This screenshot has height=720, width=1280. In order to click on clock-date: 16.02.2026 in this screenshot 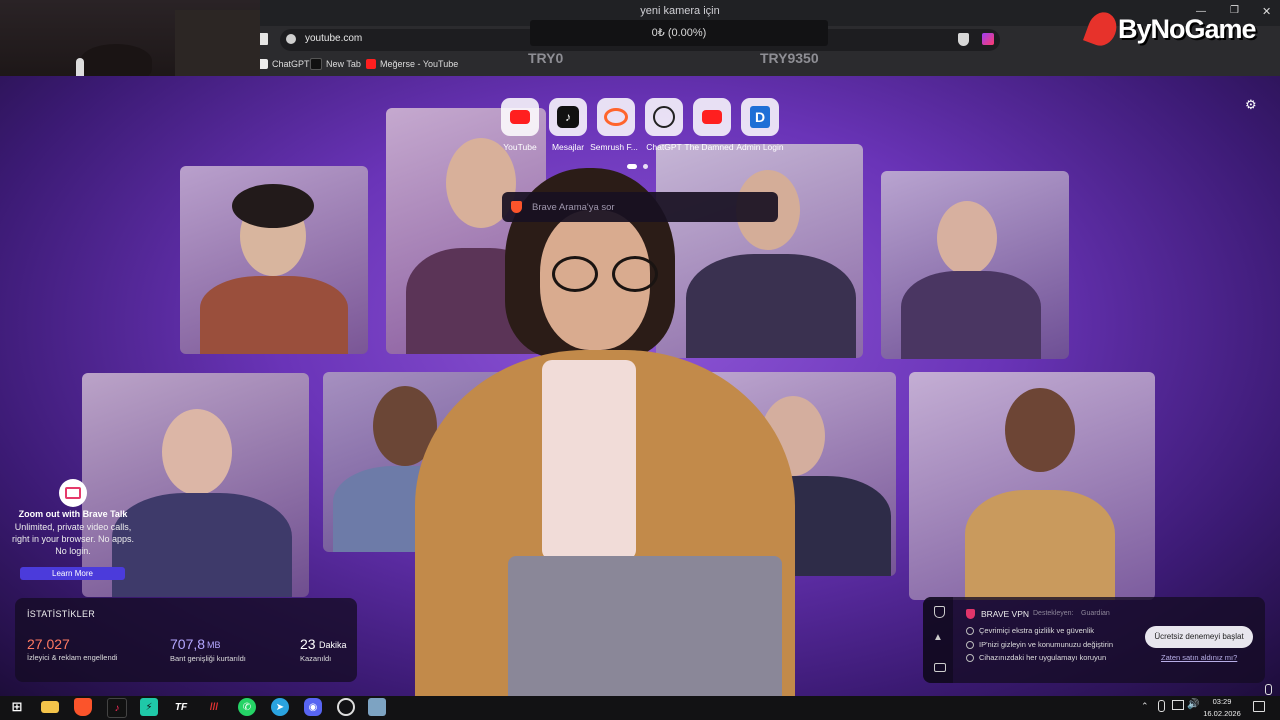, I will do `click(1222, 713)`.